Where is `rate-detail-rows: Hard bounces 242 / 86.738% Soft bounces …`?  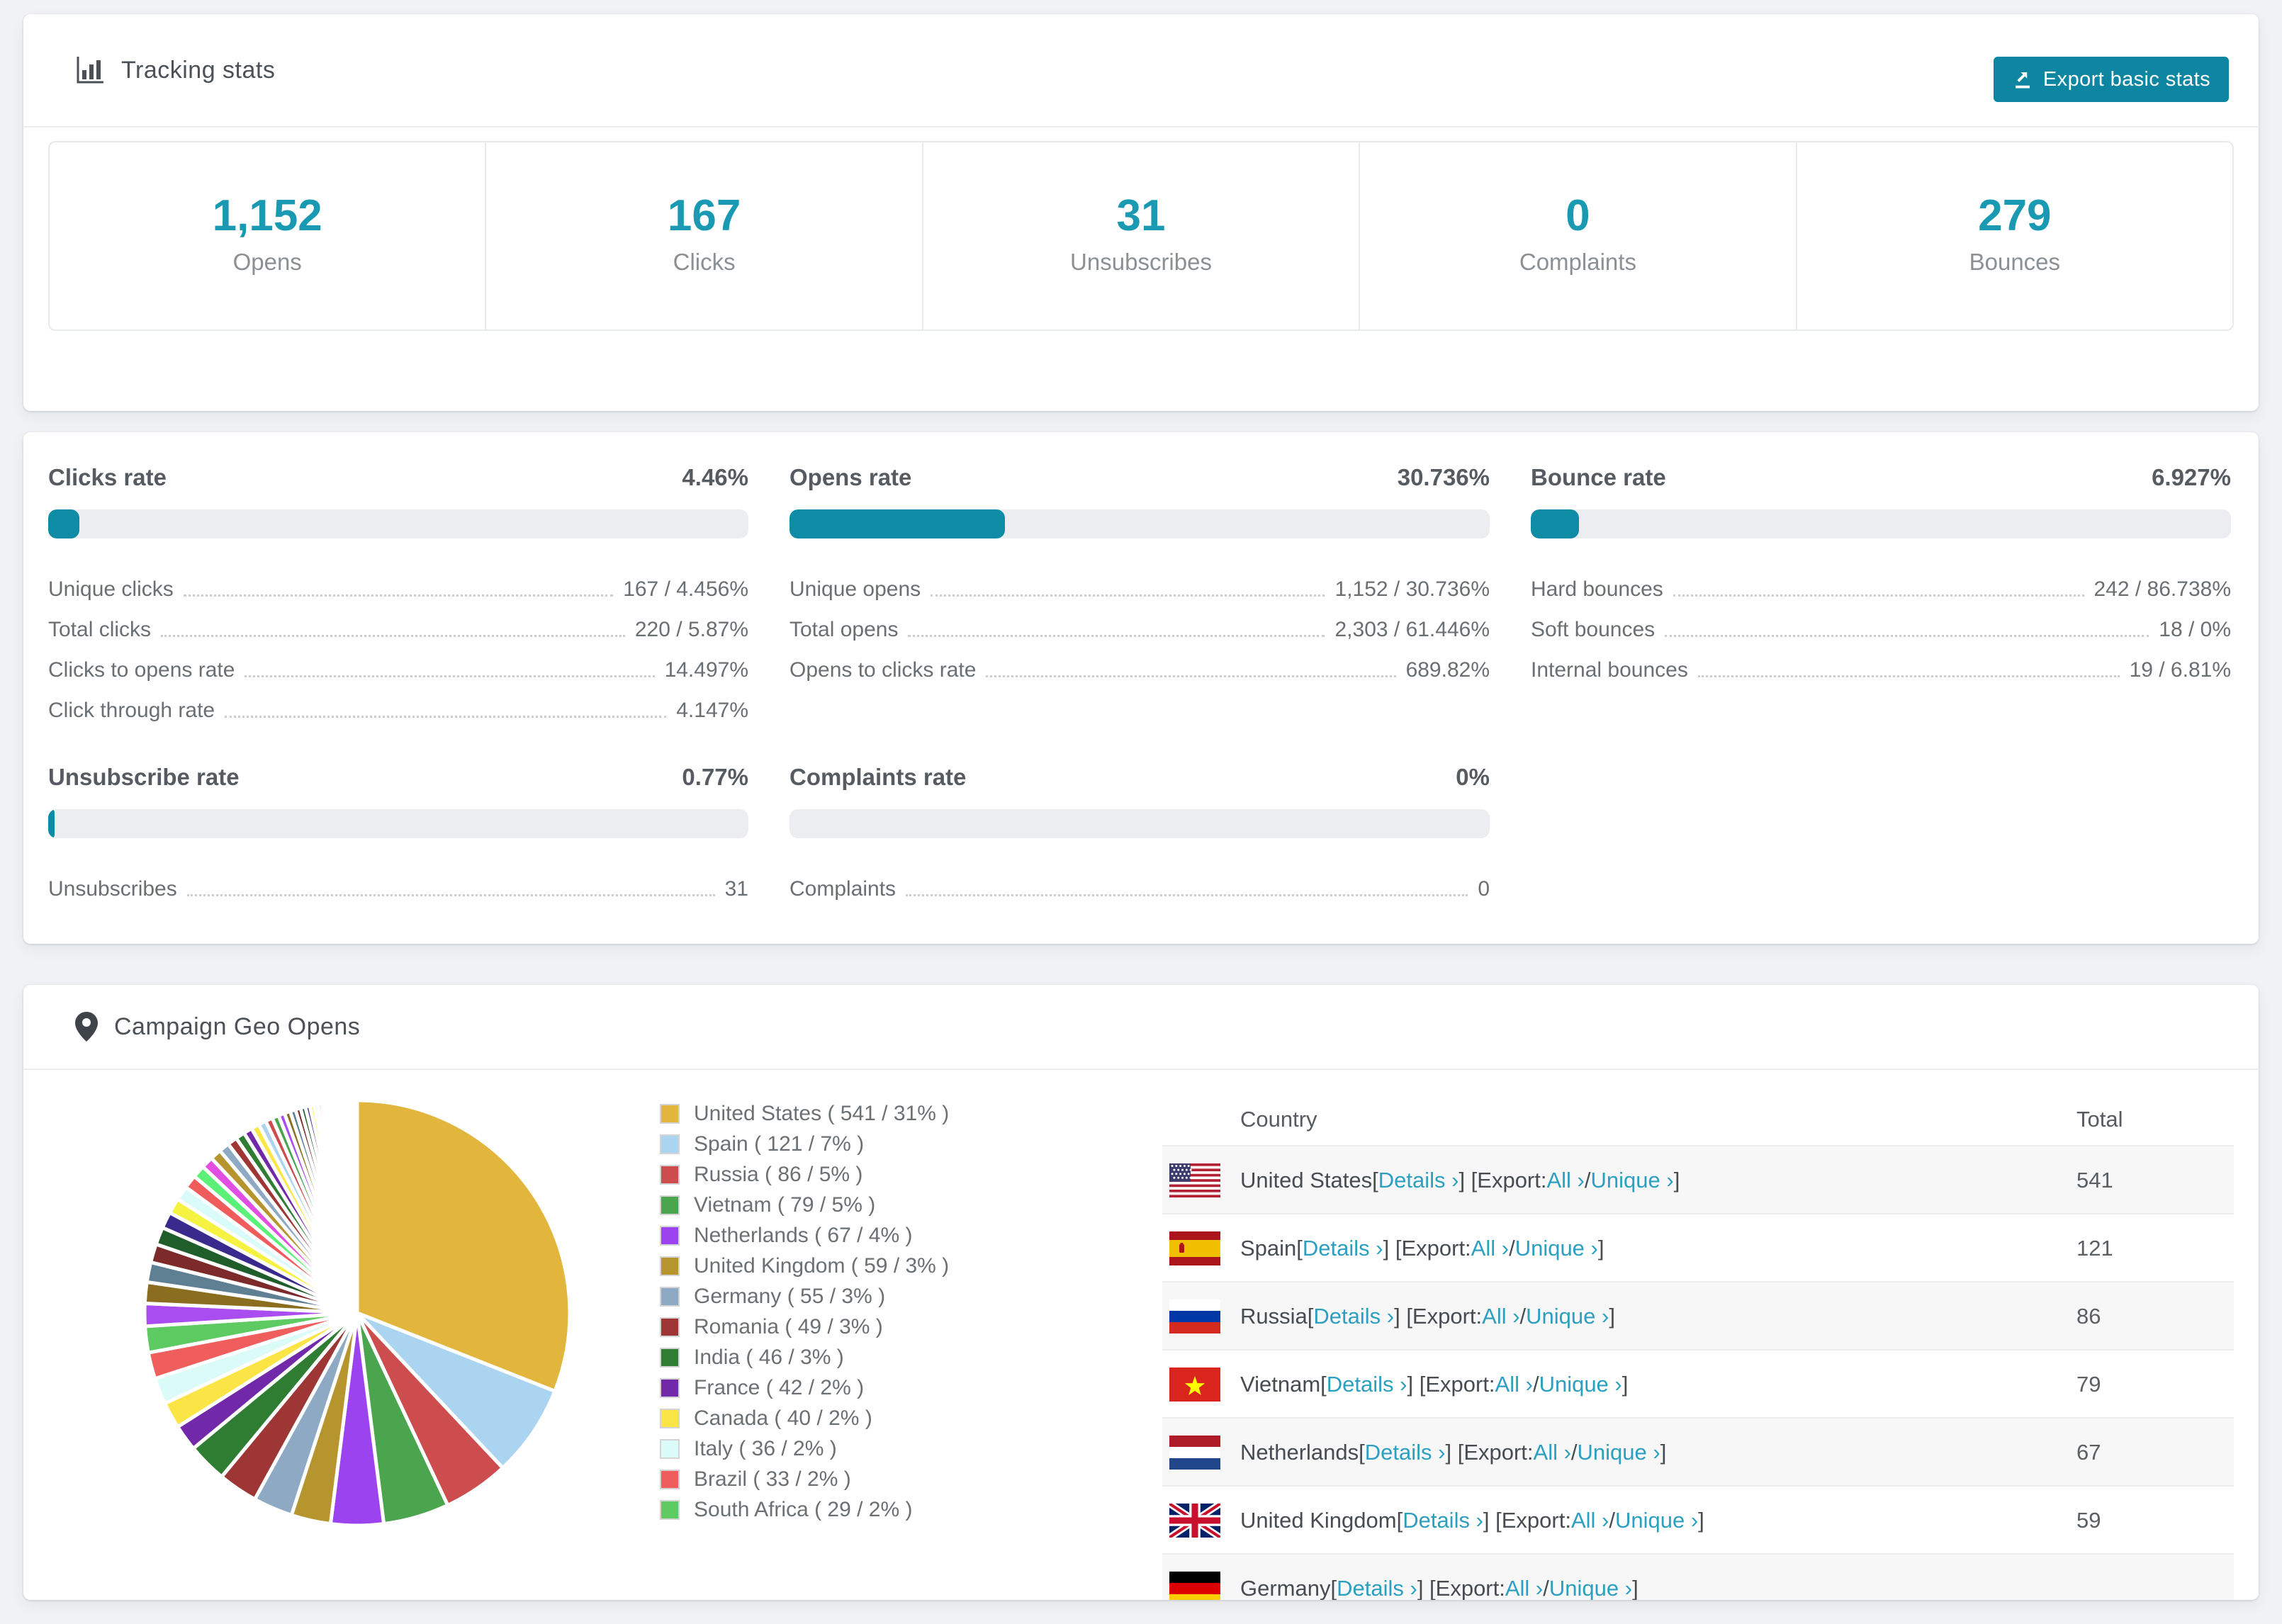
rate-detail-rows: Hard bounces 242 / 86.738% Soft bounces … is located at coordinates (1881, 626).